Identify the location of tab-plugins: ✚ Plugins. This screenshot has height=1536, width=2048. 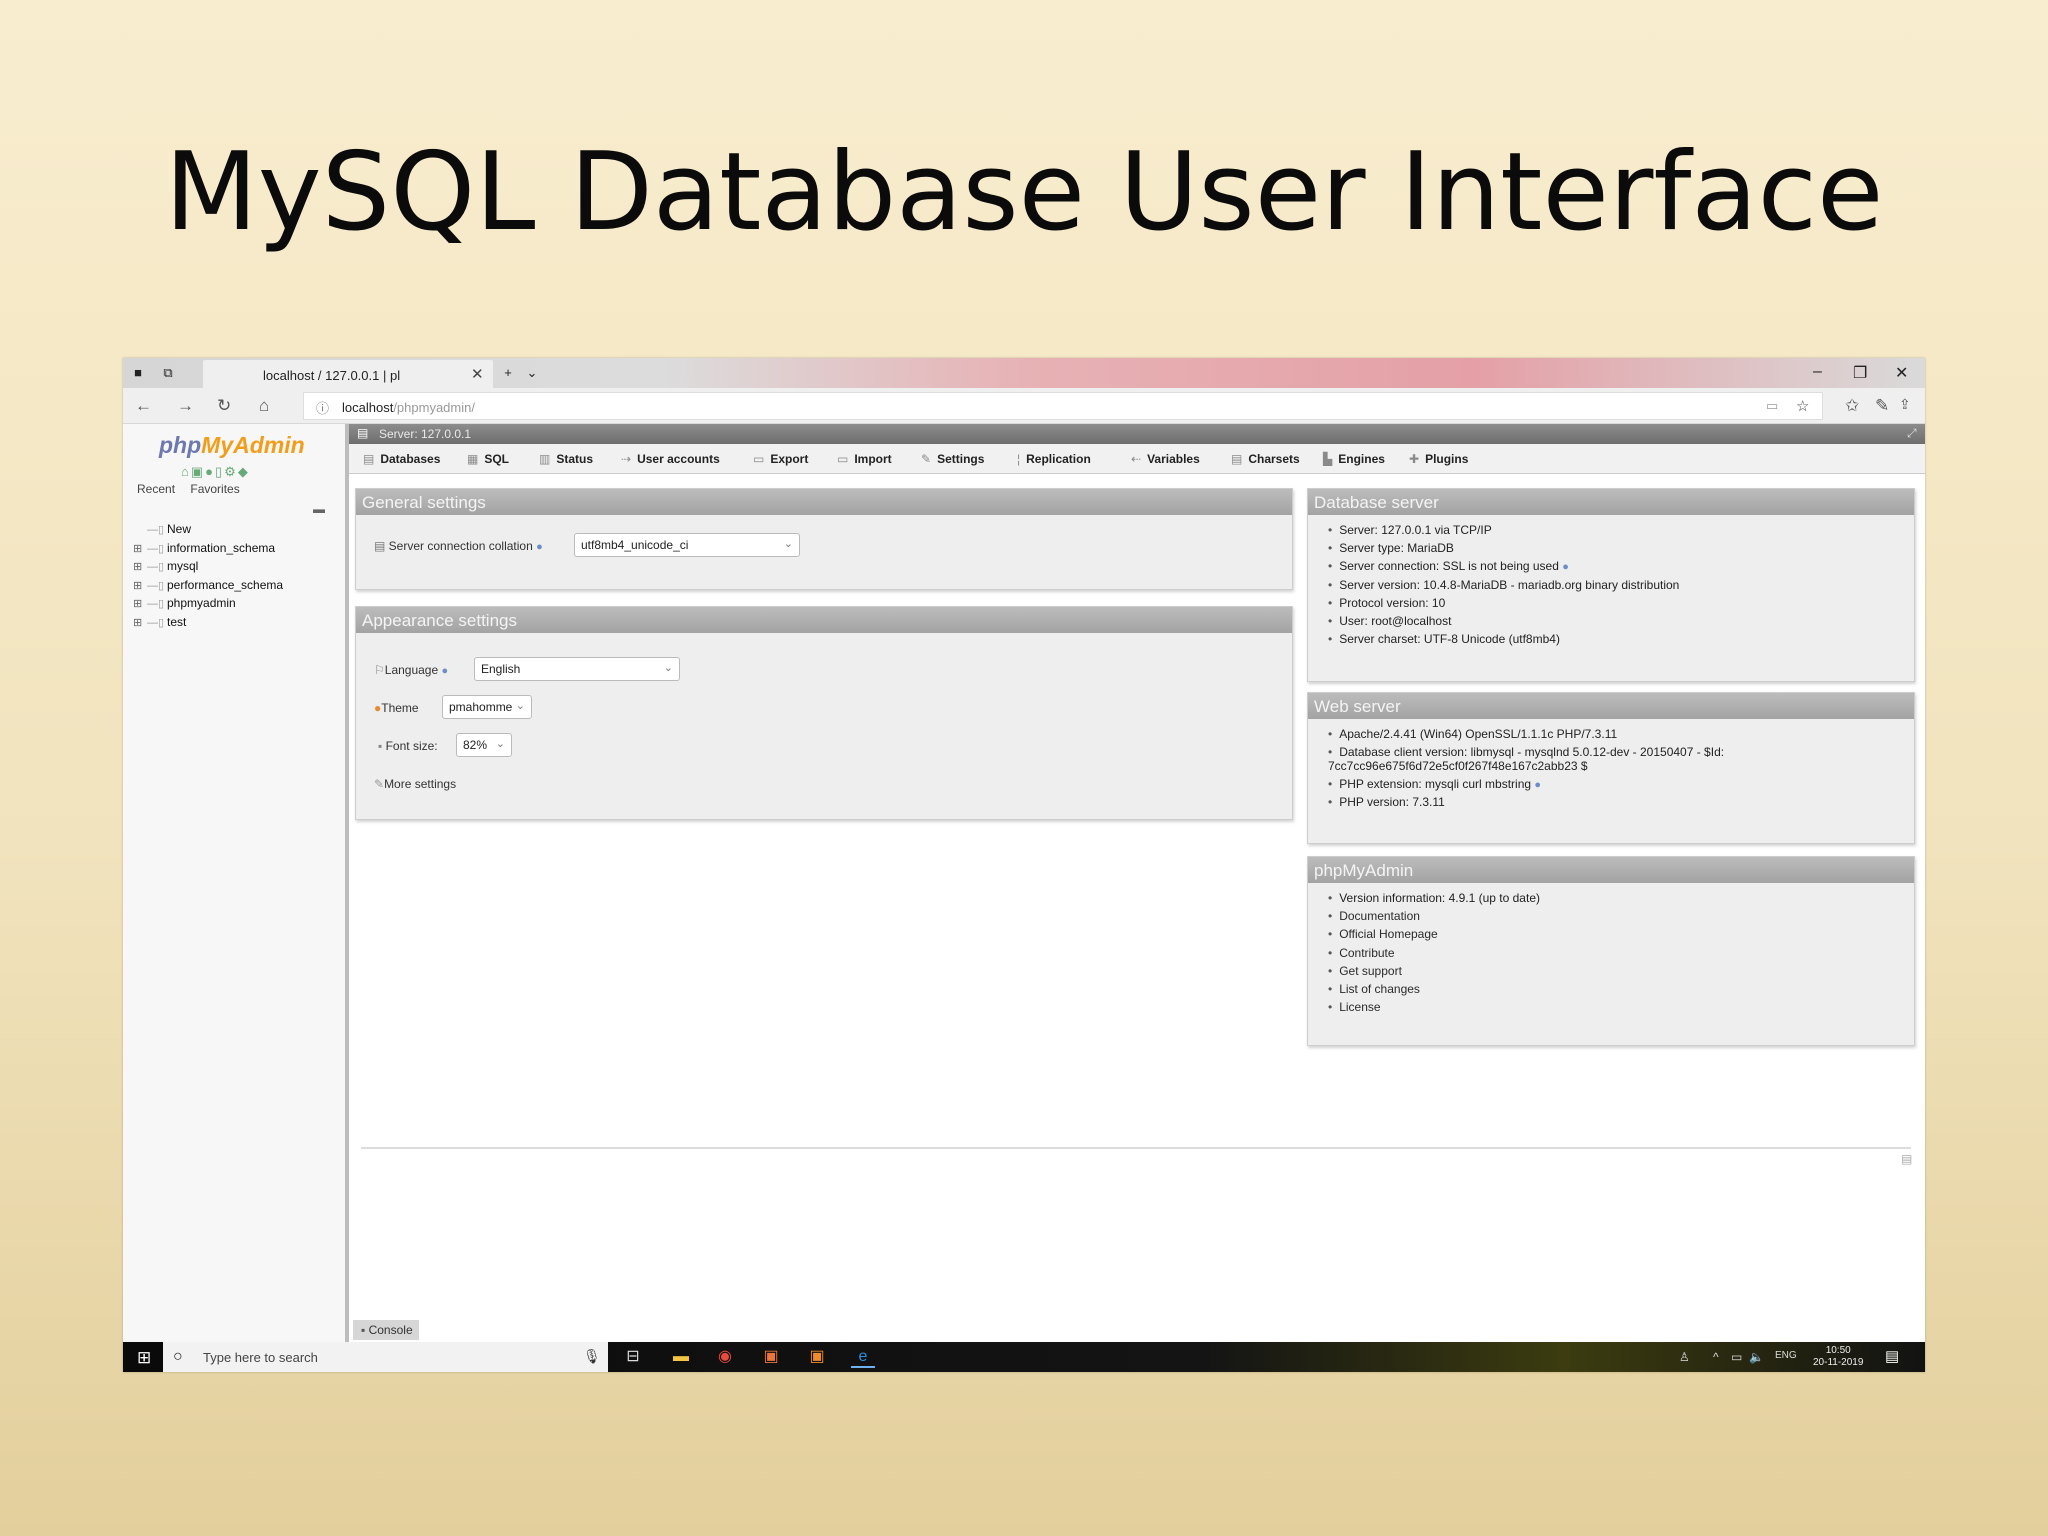
(1438, 459).